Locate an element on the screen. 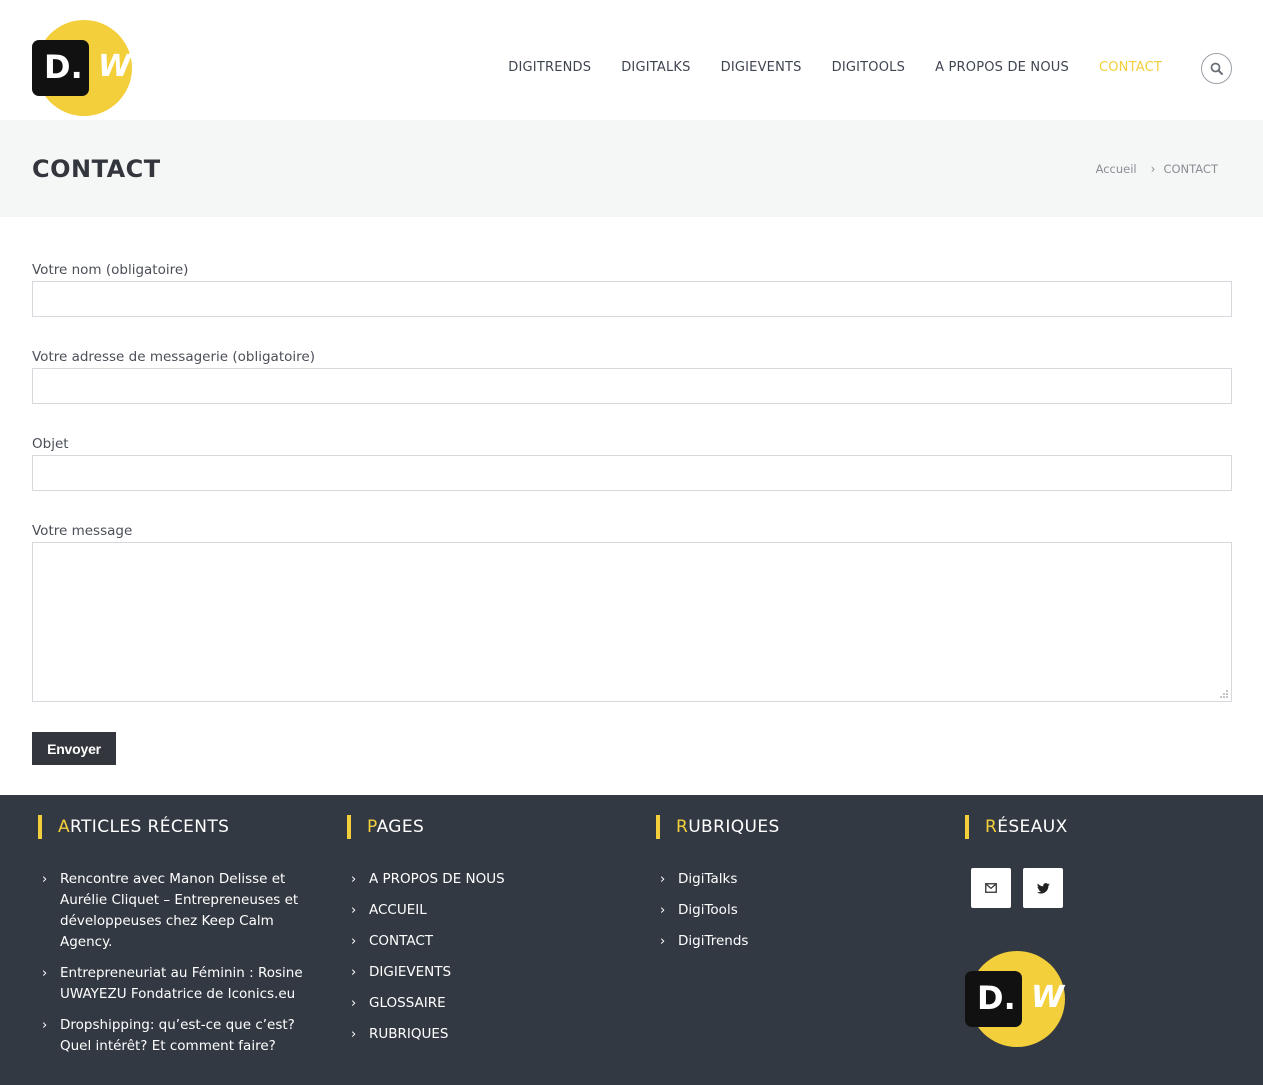 This screenshot has width=1263, height=1085. twitter-social-button is located at coordinates (1043, 888).